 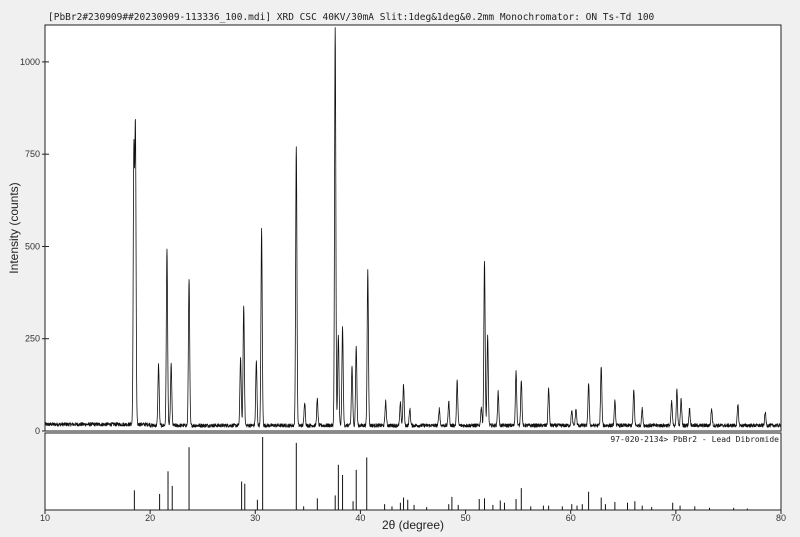 What do you see at coordinates (30, 62) in the screenshot?
I see `y-tick-label: 1000` at bounding box center [30, 62].